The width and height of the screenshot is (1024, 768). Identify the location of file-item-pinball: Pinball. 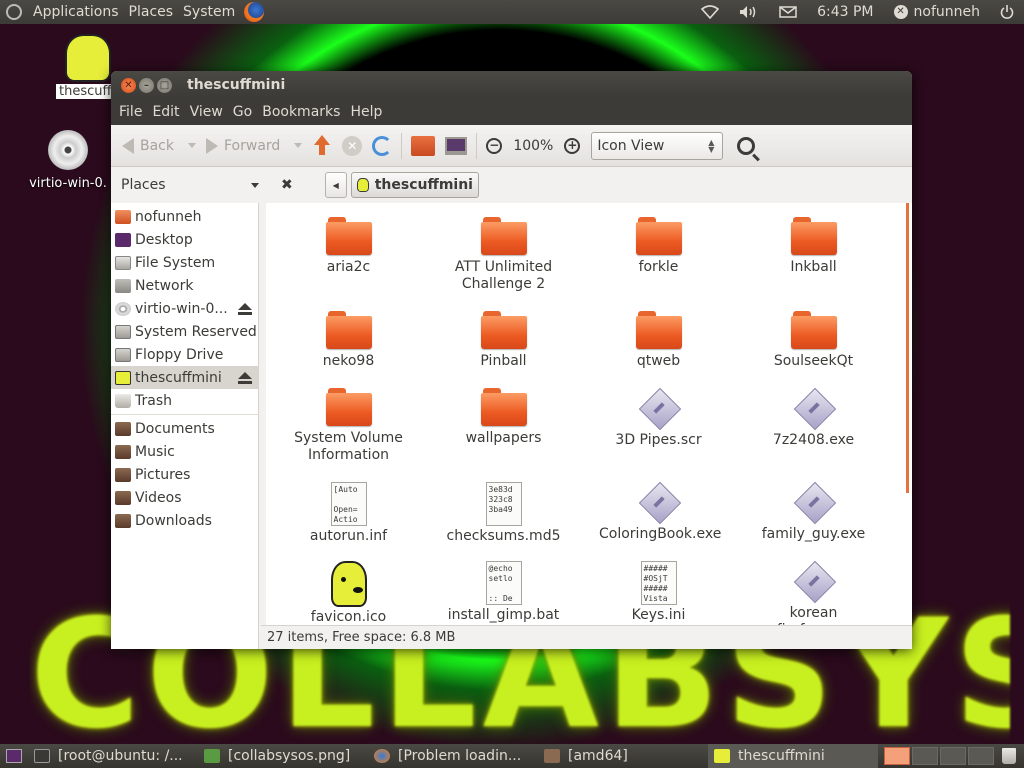
(503, 340).